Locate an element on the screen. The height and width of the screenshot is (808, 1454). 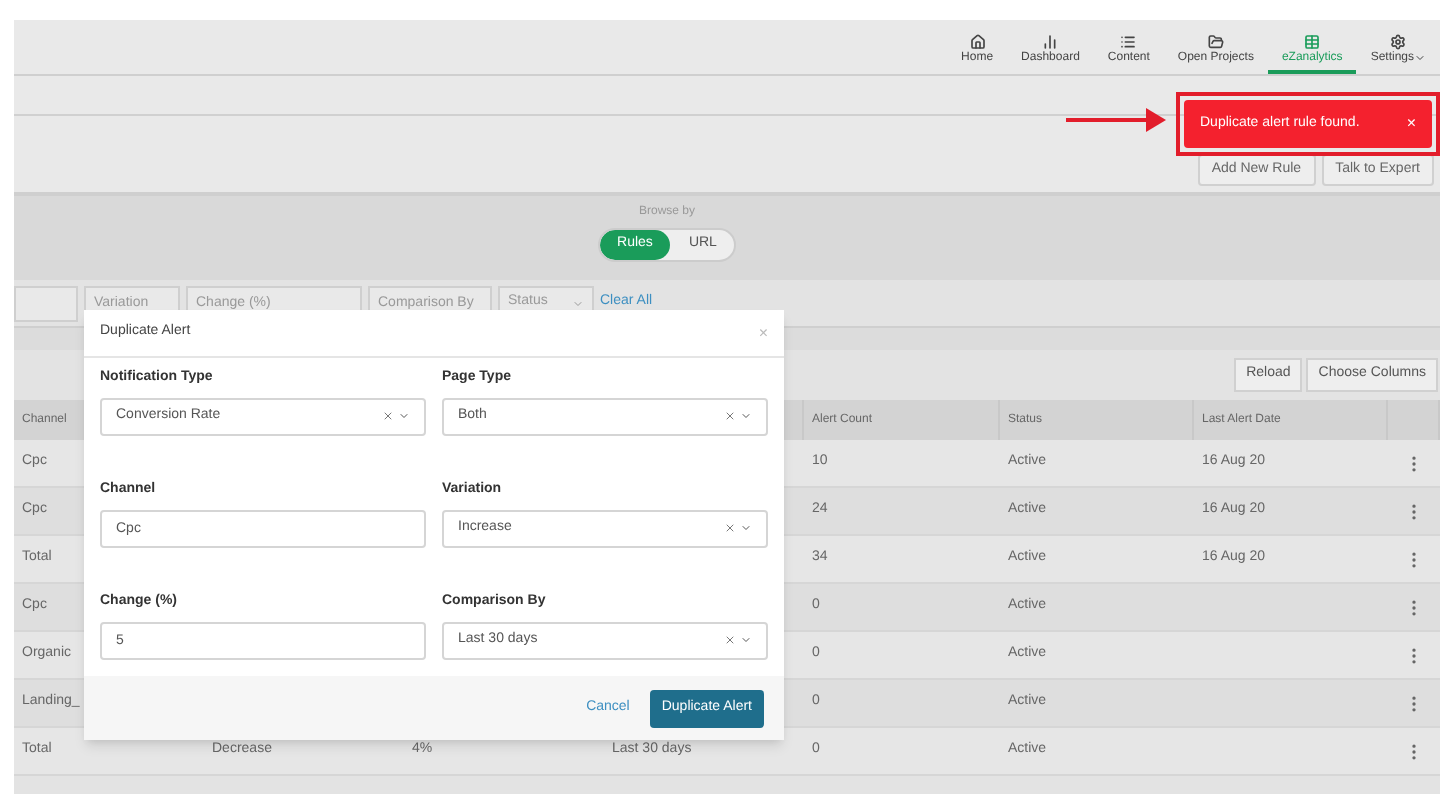
list-icon is located at coordinates (1128, 42).